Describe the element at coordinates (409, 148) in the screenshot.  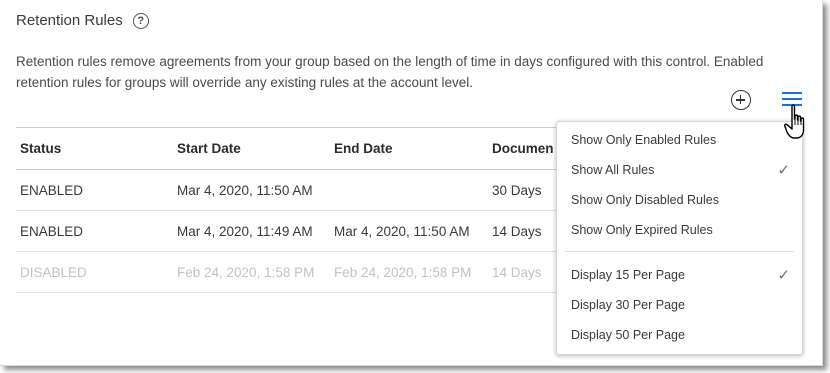
I see `column-header-end-date: End Date` at that location.